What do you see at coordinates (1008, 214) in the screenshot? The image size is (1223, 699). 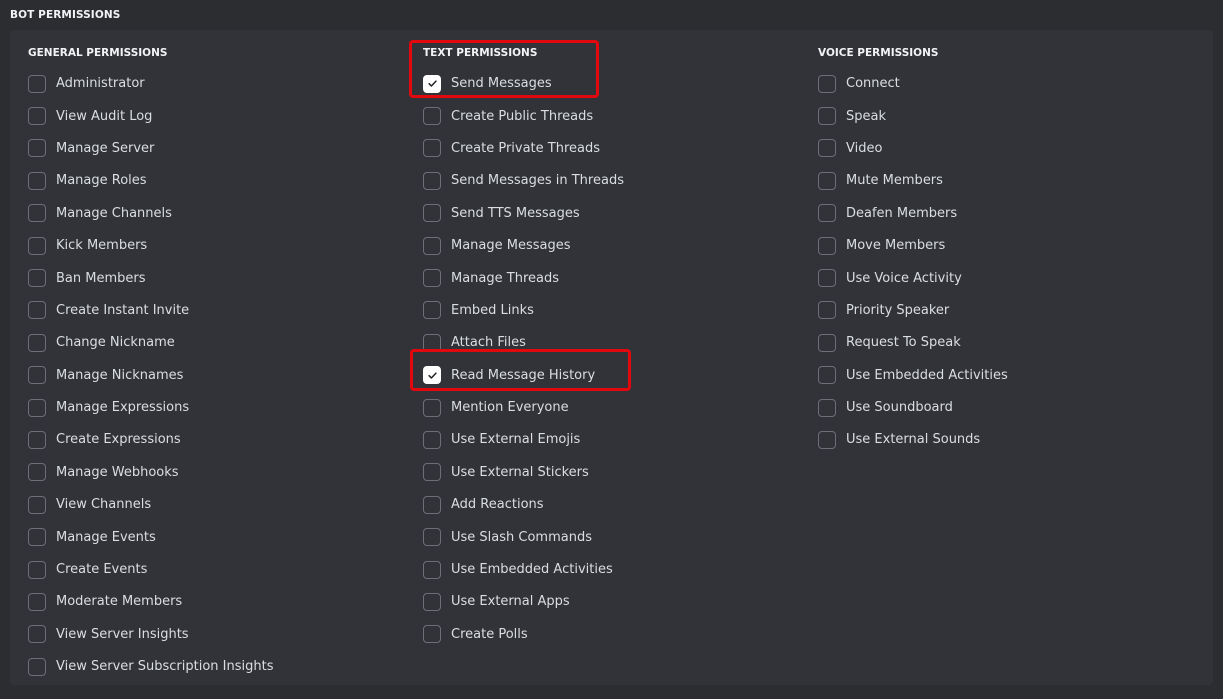 I see `permission-deafen-members: Deafen Members` at bounding box center [1008, 214].